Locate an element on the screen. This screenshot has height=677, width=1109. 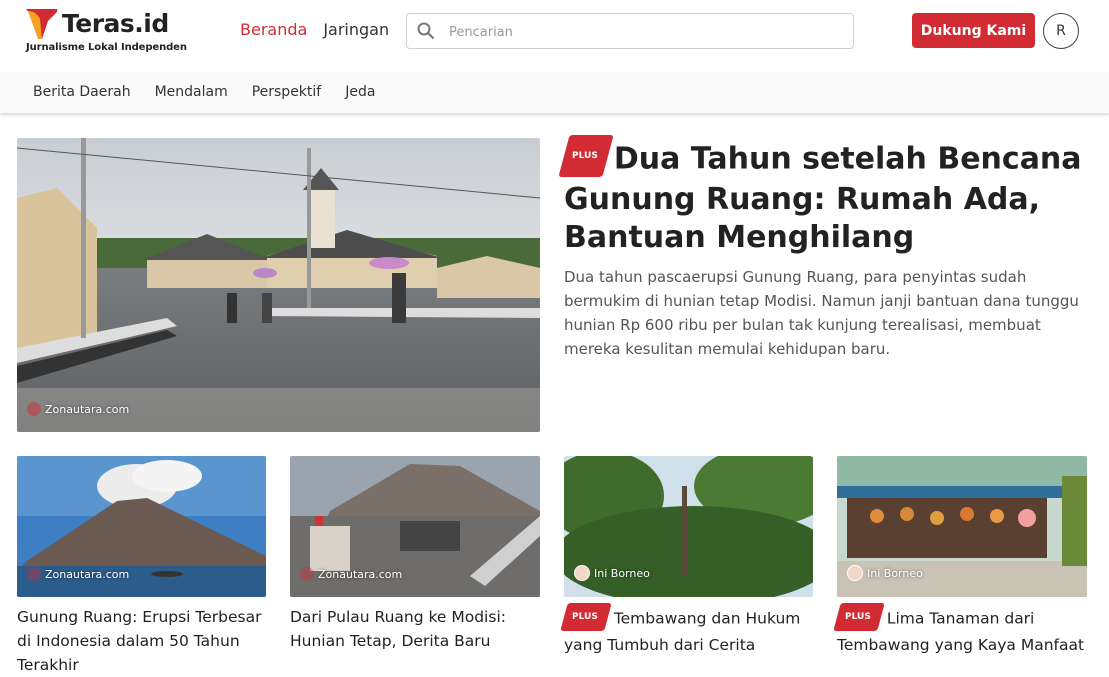
category-berita-daerah: Berita Daerah is located at coordinates (82, 92).